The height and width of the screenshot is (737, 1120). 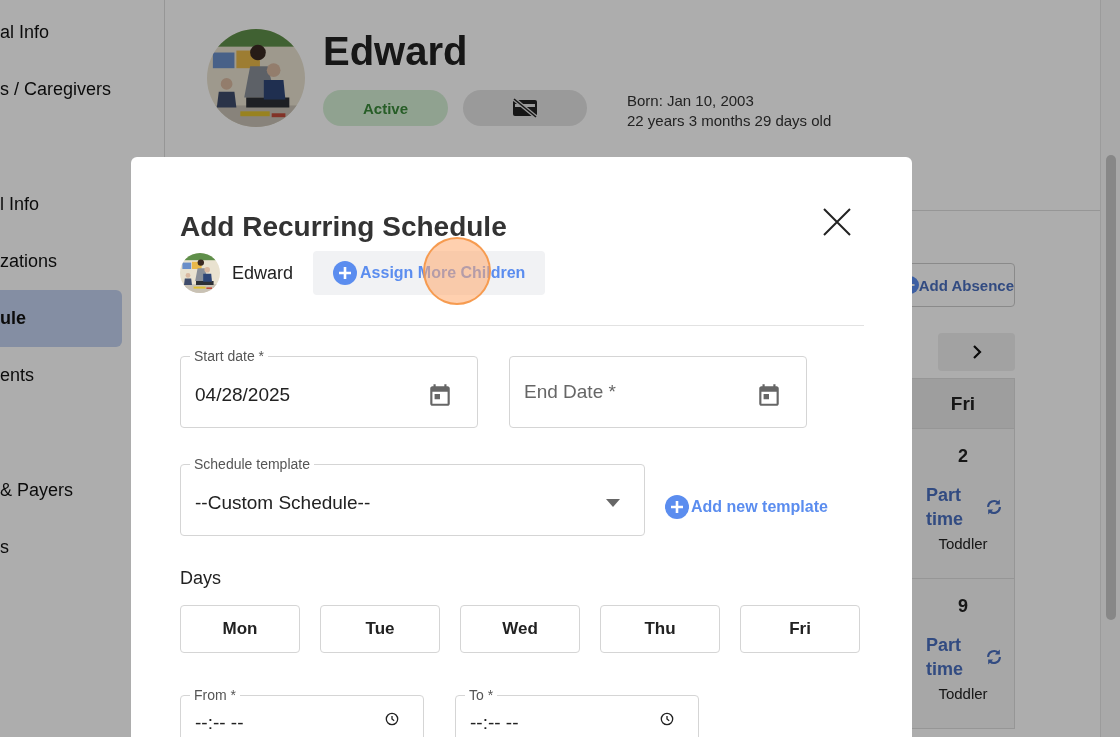 What do you see at coordinates (61, 89) in the screenshot?
I see `sidebar-item: s / Caregivers` at bounding box center [61, 89].